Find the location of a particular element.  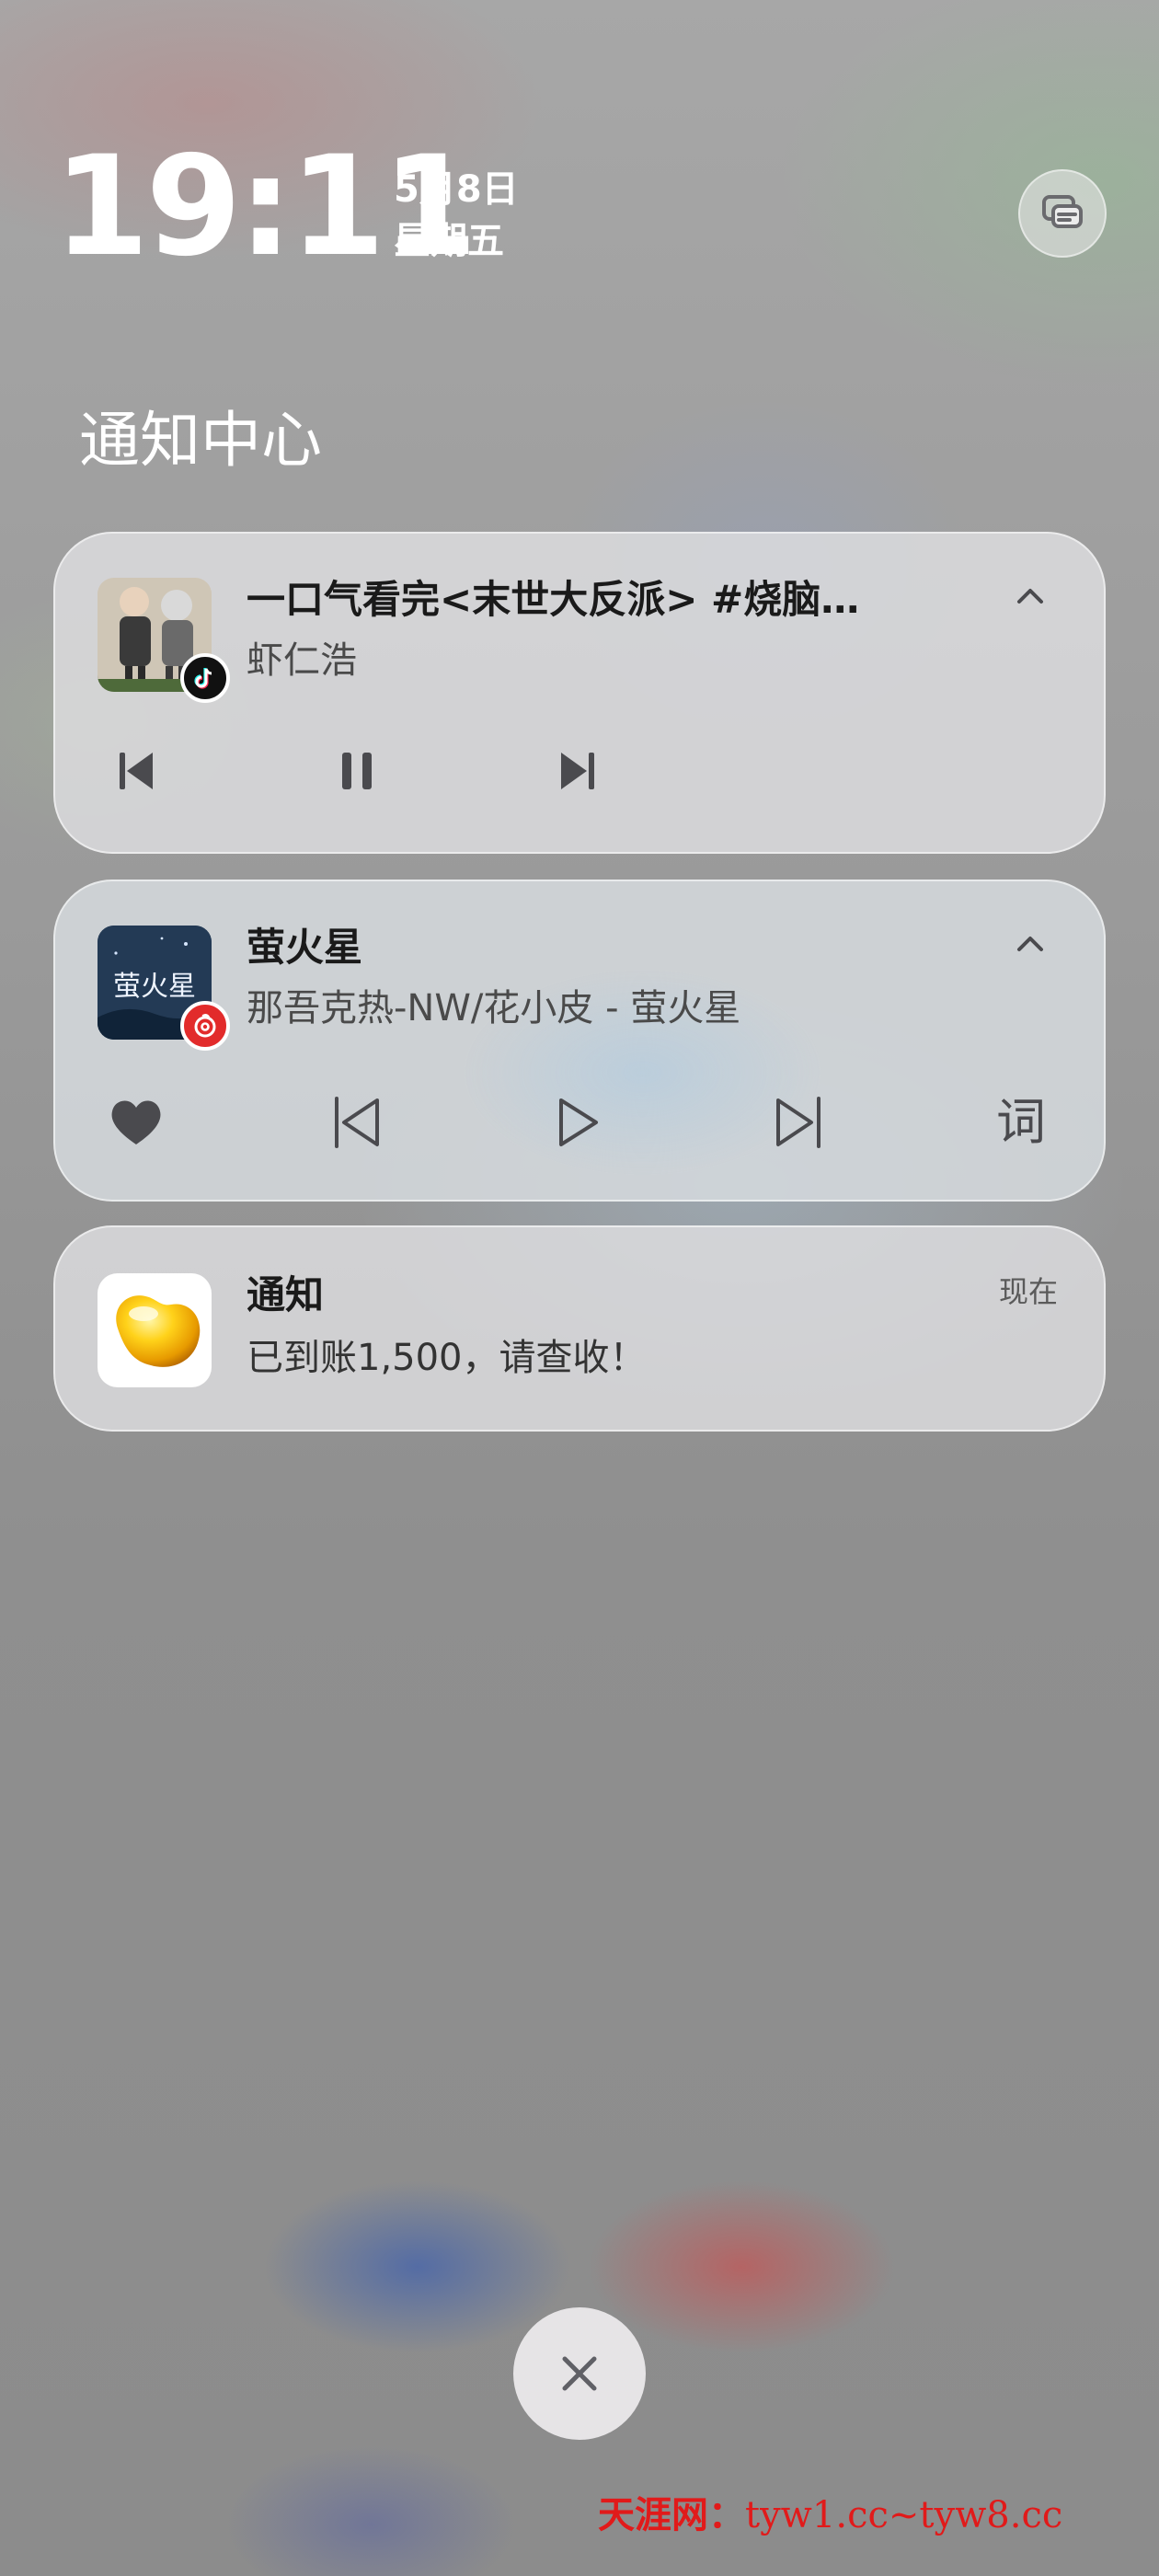

like-button is located at coordinates (136, 1122).